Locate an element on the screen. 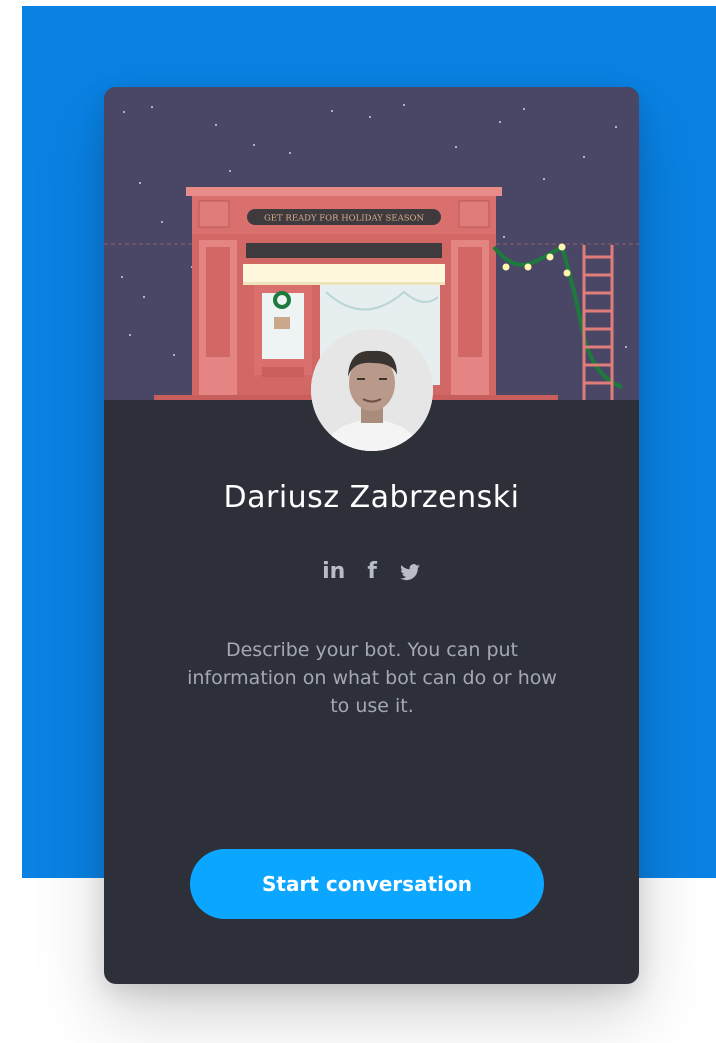  avatar is located at coordinates (372, 390).